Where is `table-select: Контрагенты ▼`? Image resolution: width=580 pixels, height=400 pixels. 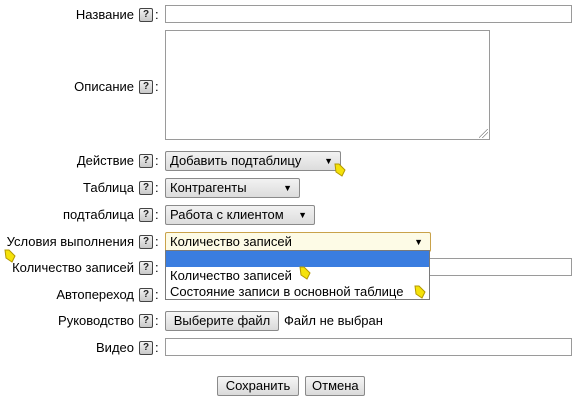
table-select: Контрагенты ▼ is located at coordinates (232, 188).